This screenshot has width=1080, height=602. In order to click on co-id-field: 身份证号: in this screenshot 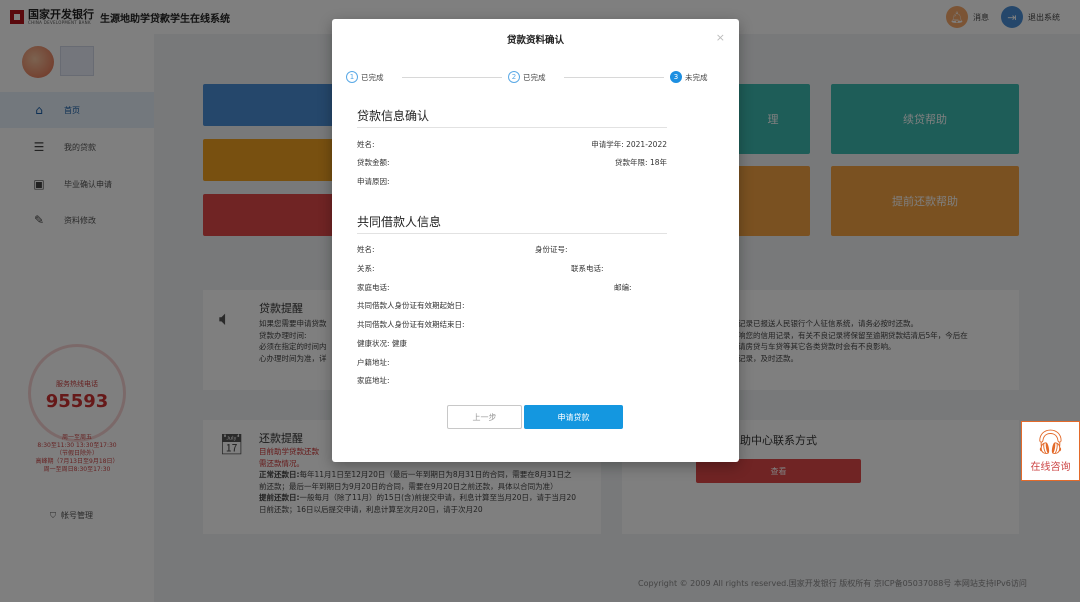, I will do `click(551, 249)`.